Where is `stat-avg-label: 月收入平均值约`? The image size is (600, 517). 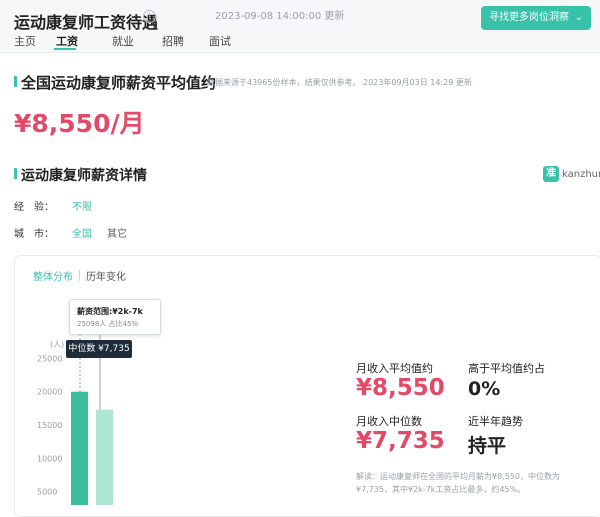 stat-avg-label: 月收入平均值约 is located at coordinates (394, 368).